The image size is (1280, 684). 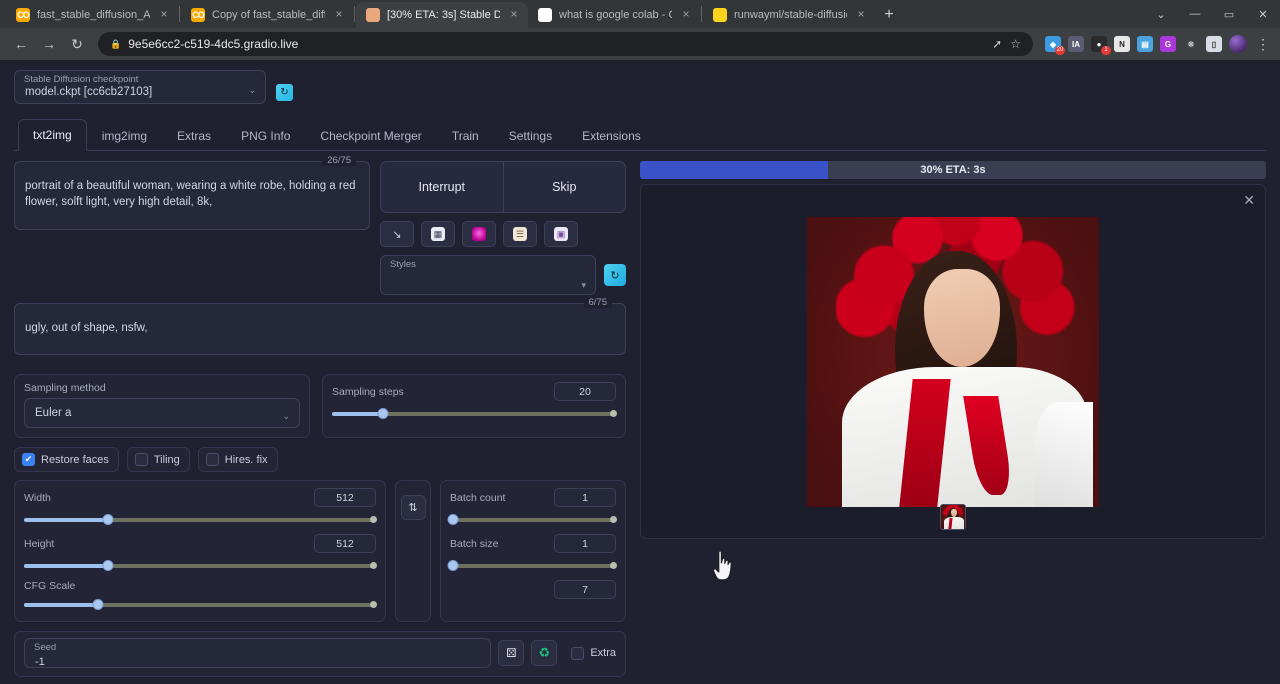 I want to click on tab-txt2img: txt2img, so click(x=52, y=135).